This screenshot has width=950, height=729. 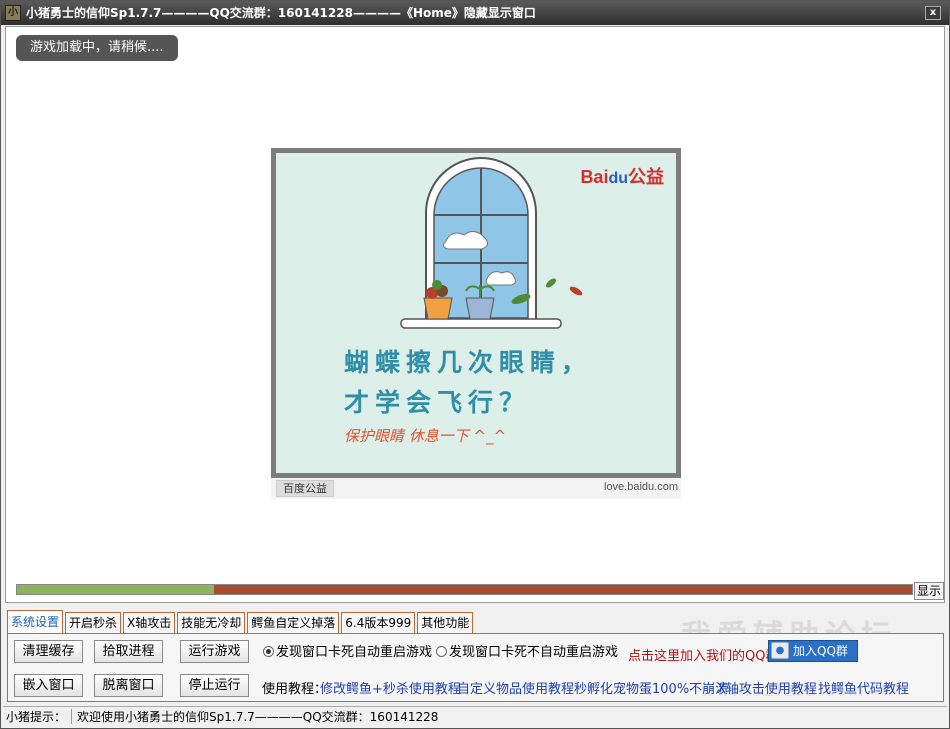 I want to click on stop-run-button: 停止运行, so click(x=214, y=685).